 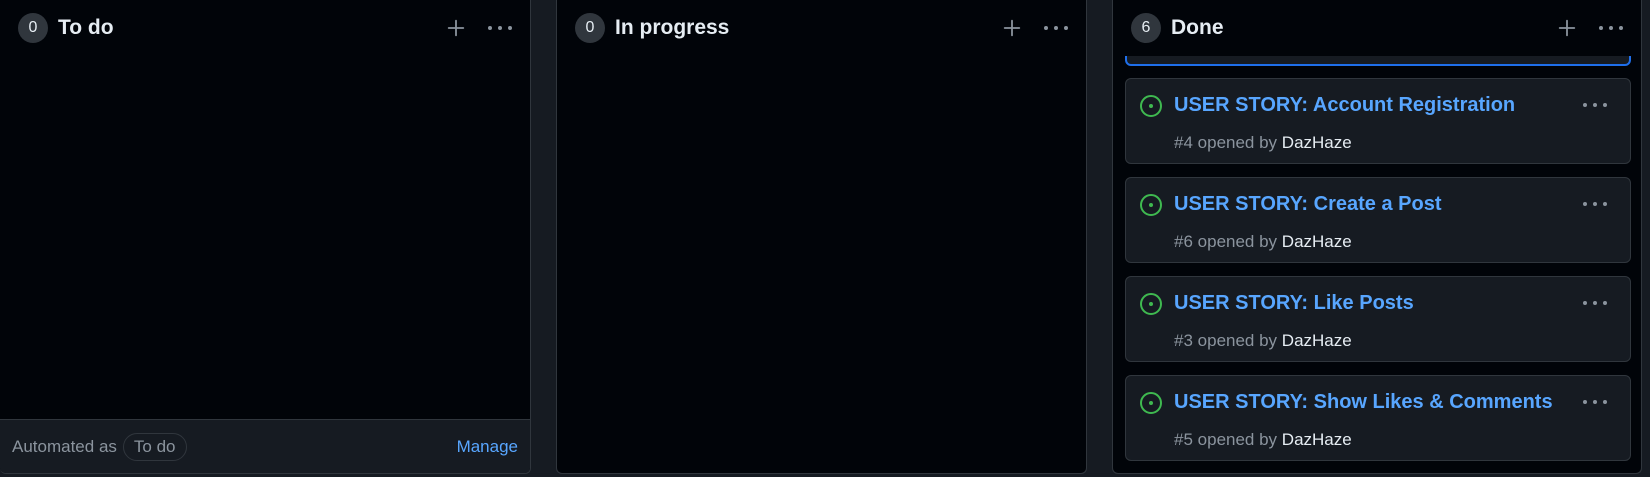 I want to click on column-header: 0 To do, so click(x=265, y=28).